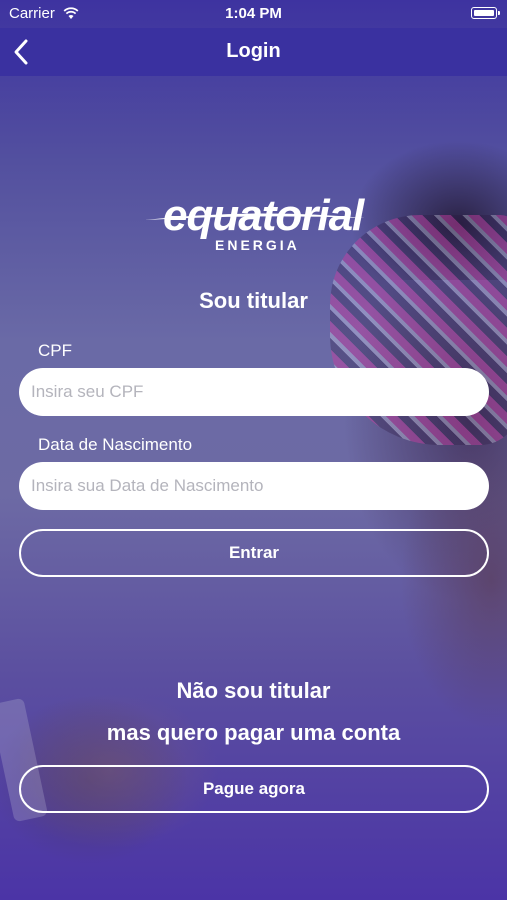  What do you see at coordinates (115, 444) in the screenshot?
I see `birth-date-label: Data de Nascimento` at bounding box center [115, 444].